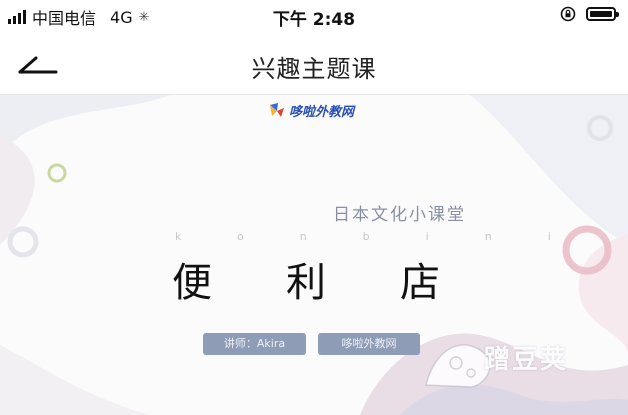  I want to click on teacher-badge: 讲师：Akira, so click(254, 344).